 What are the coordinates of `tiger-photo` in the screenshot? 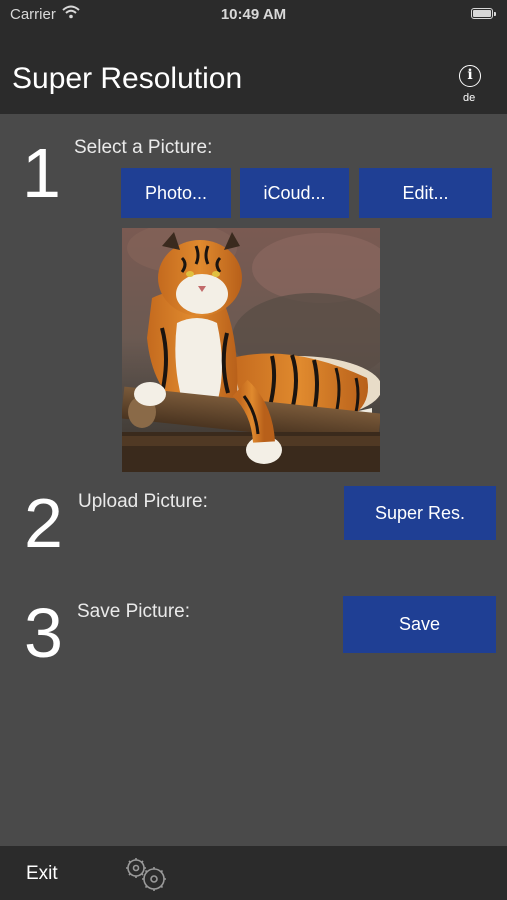 It's located at (251, 350).